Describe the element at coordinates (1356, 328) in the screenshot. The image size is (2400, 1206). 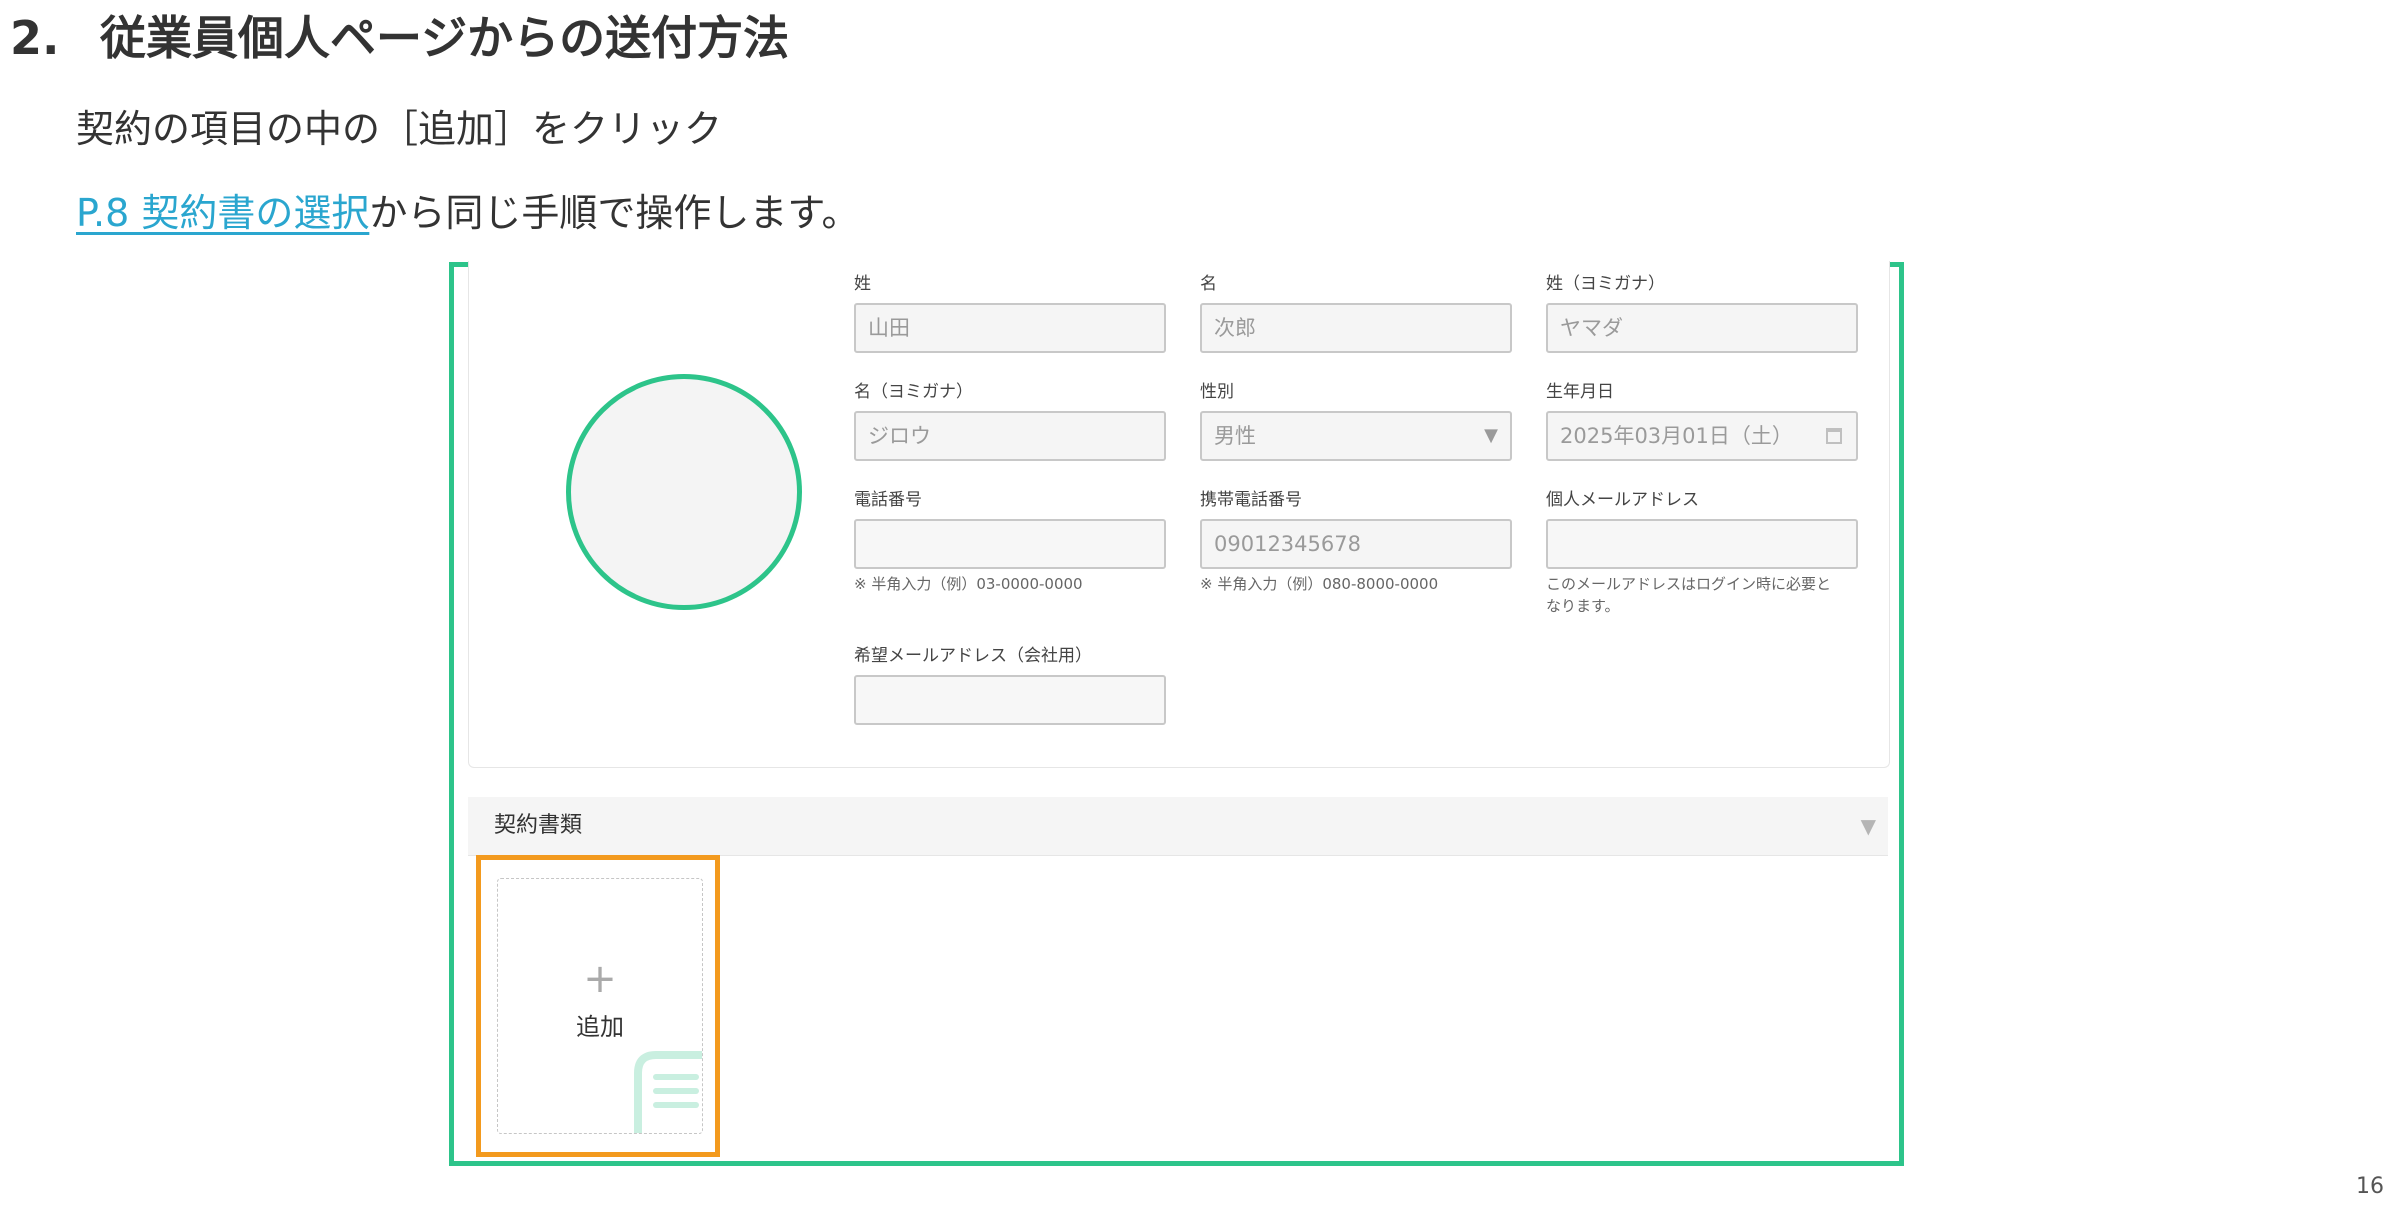
I see `first-name-input: 次郎` at that location.